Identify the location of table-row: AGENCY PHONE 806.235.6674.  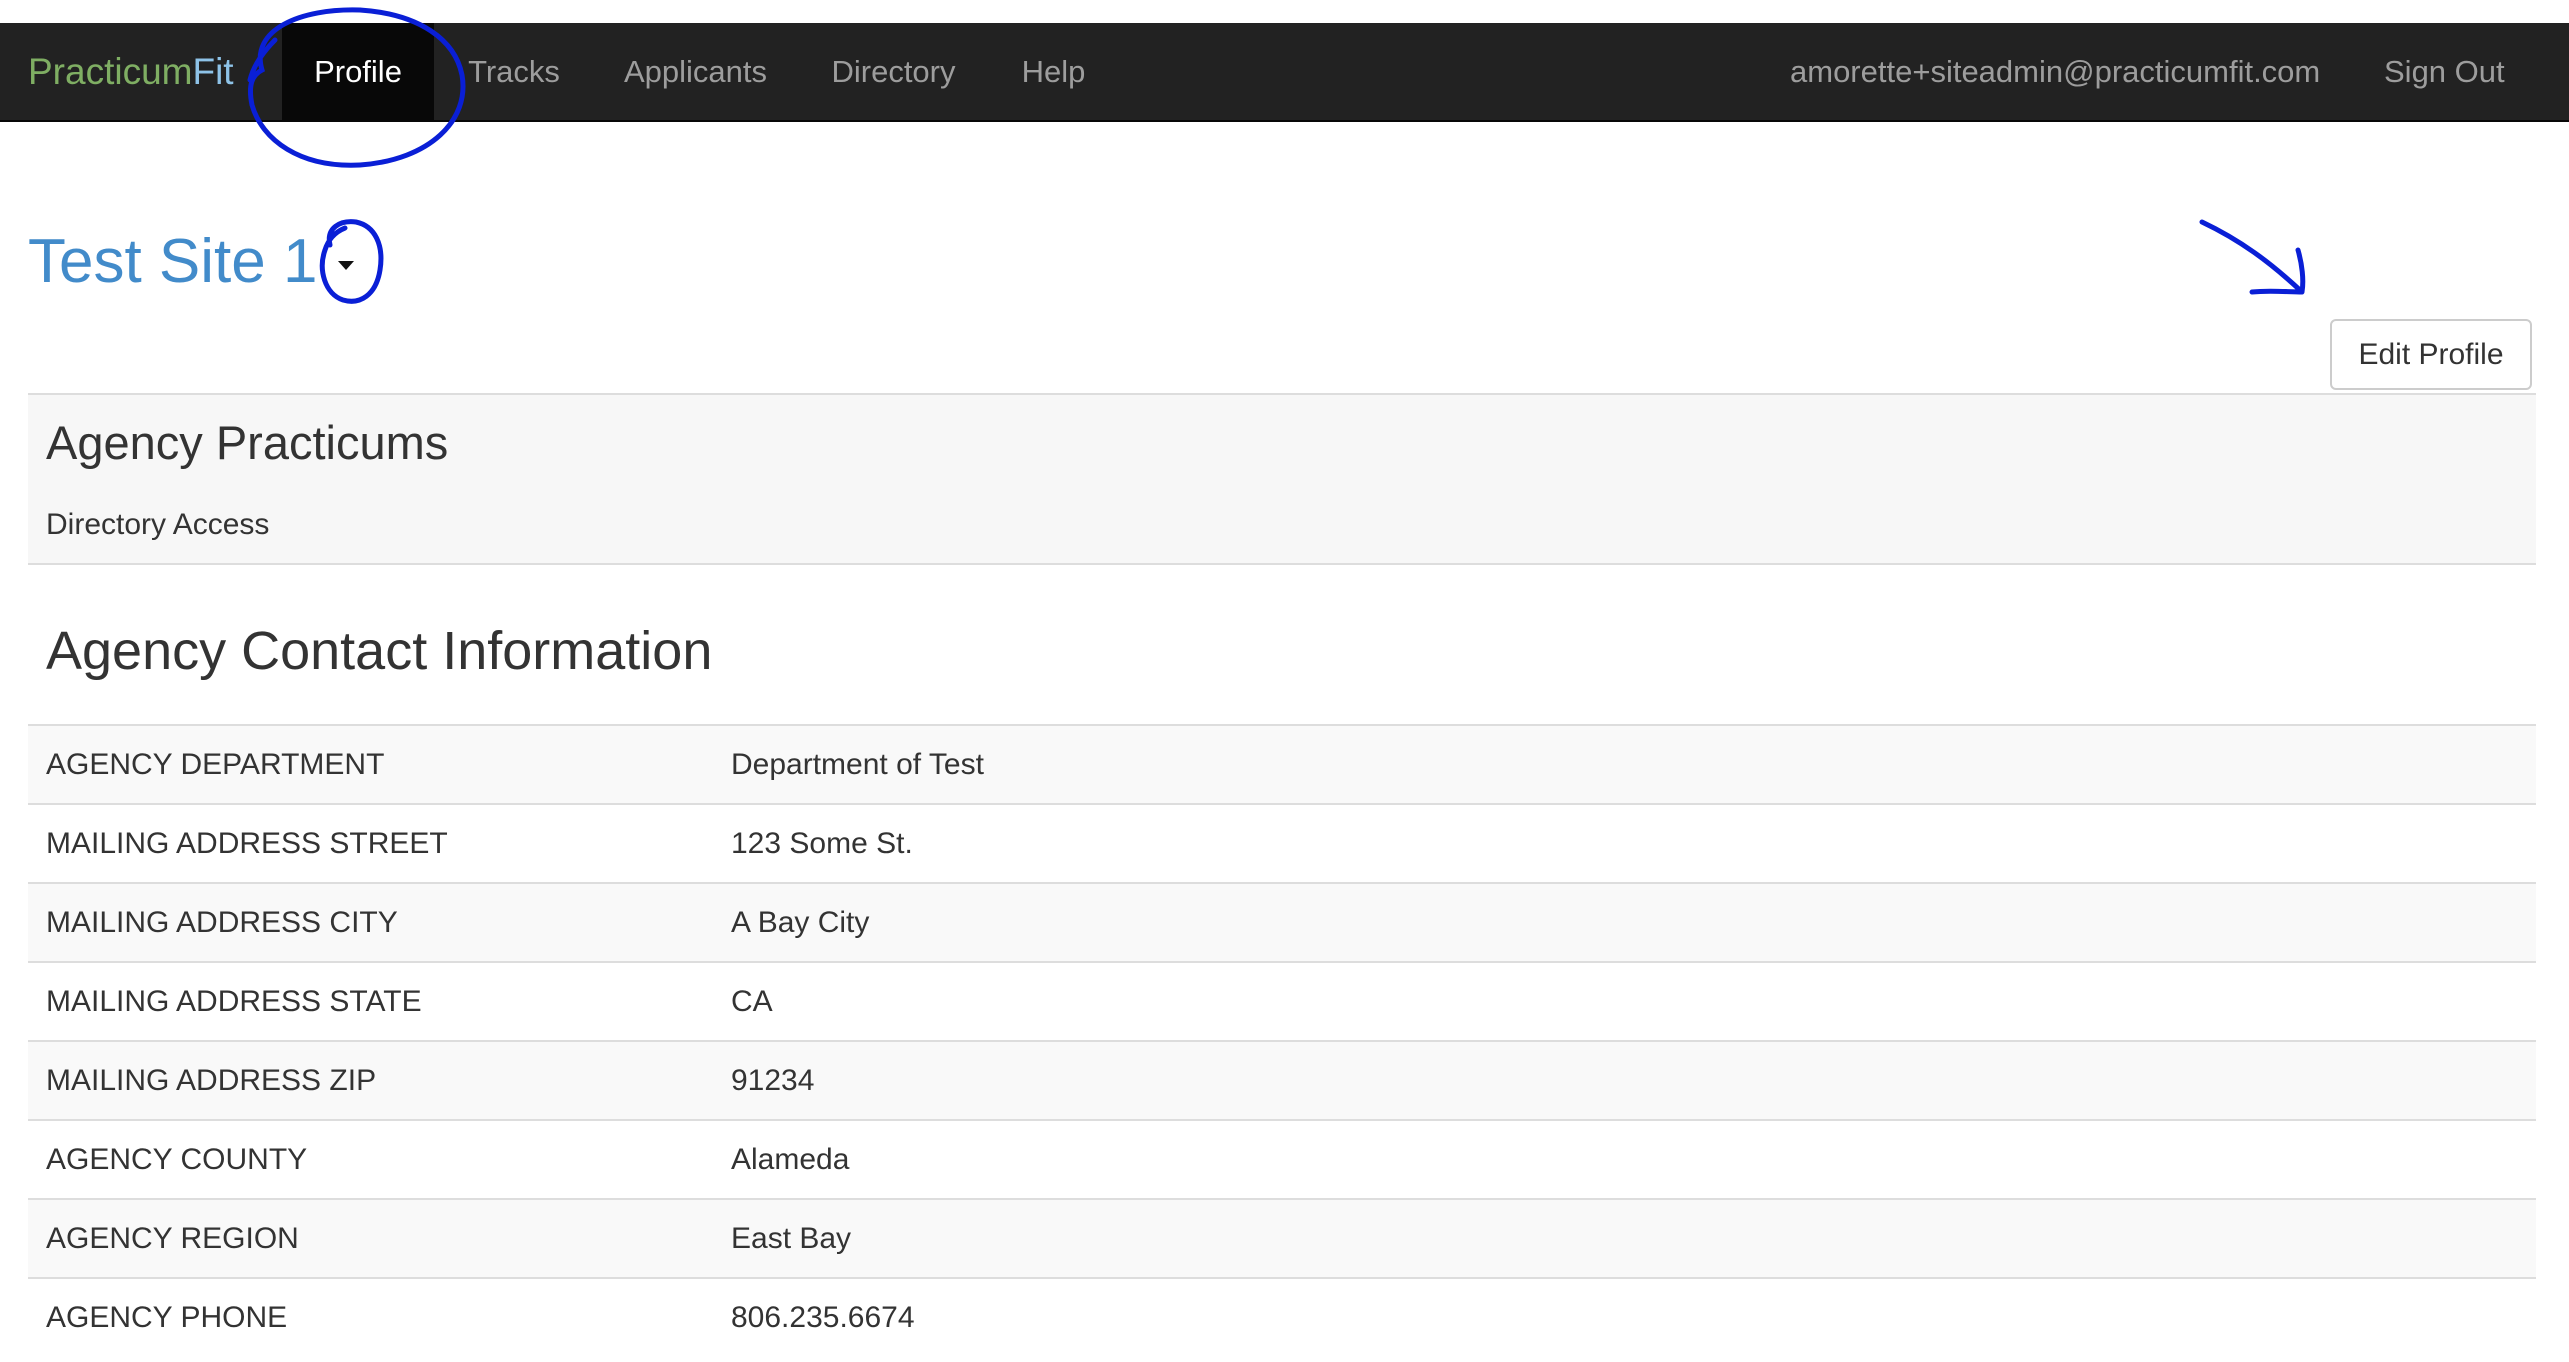
(1282, 1317).